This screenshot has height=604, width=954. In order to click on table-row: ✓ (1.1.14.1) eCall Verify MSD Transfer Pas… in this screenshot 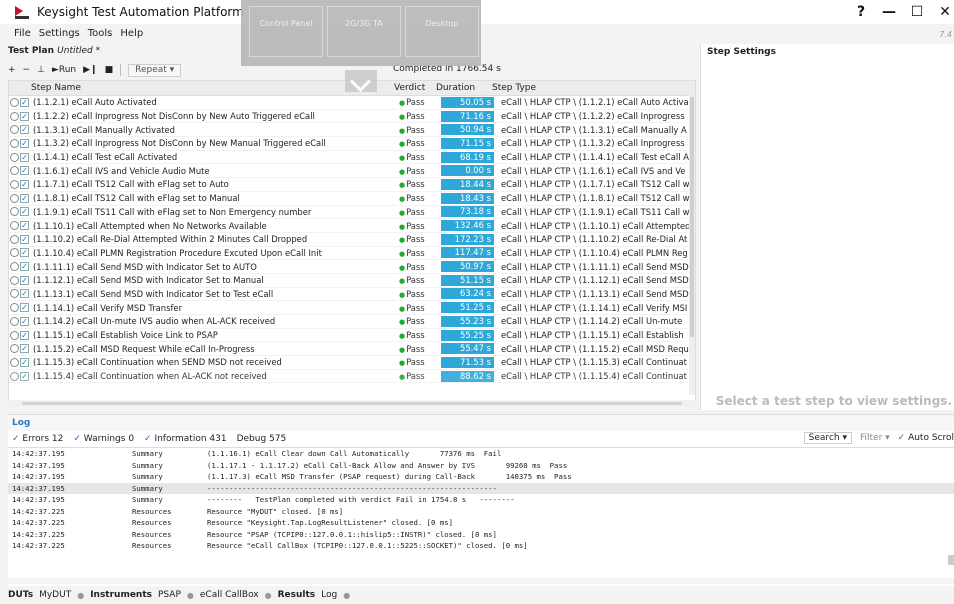, I will do `click(352, 308)`.